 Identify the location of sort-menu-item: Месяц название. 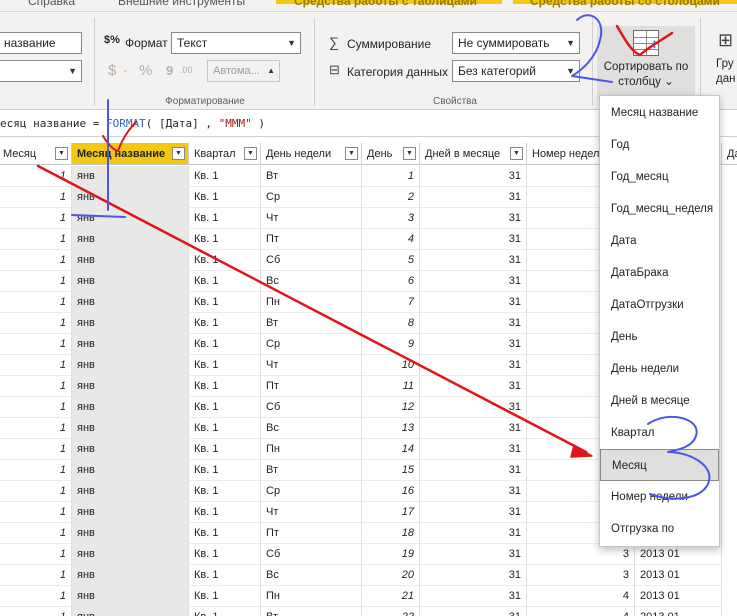
(659, 113).